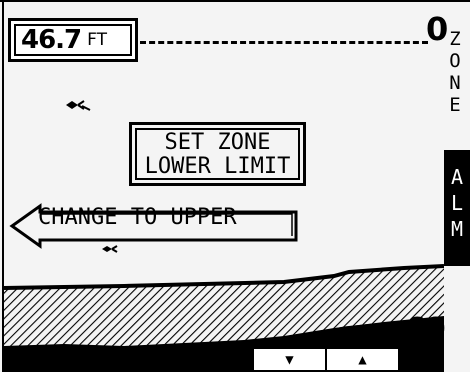  What do you see at coordinates (419, 361) in the screenshot?
I see `water-temp-icon` at bounding box center [419, 361].